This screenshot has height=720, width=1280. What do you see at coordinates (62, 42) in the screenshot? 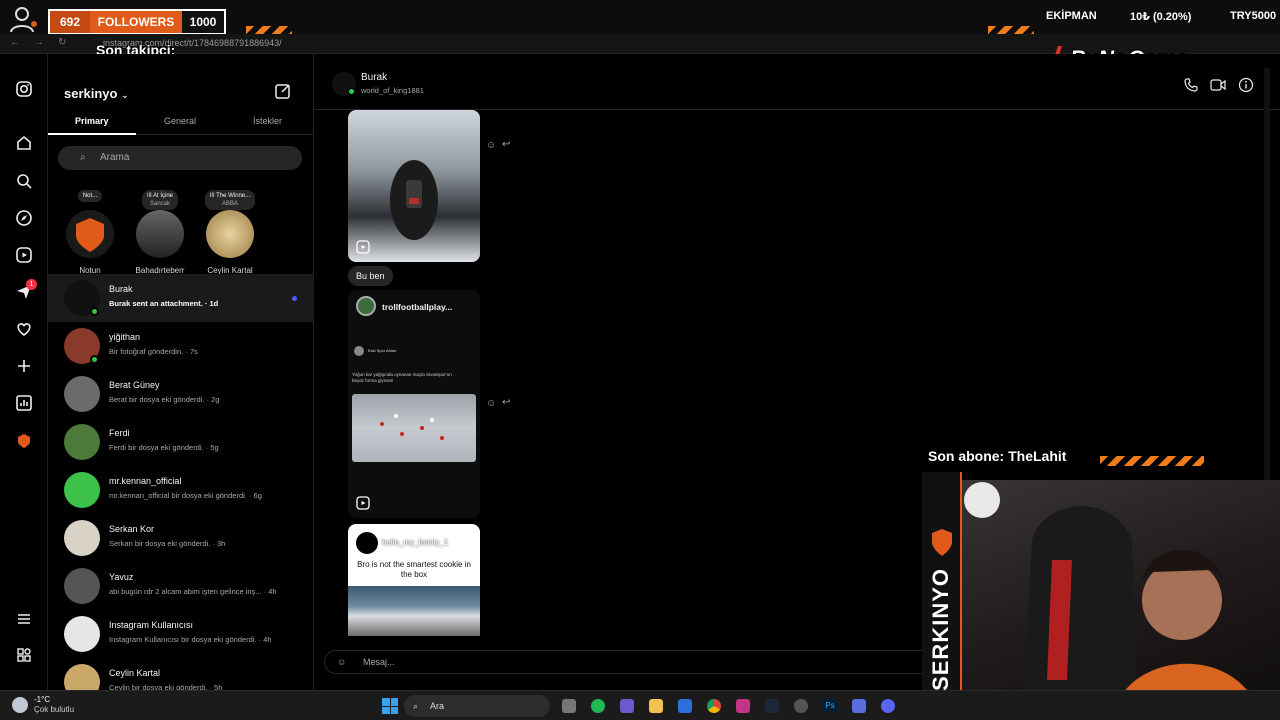
I see `reload-icon: ↻` at bounding box center [62, 42].